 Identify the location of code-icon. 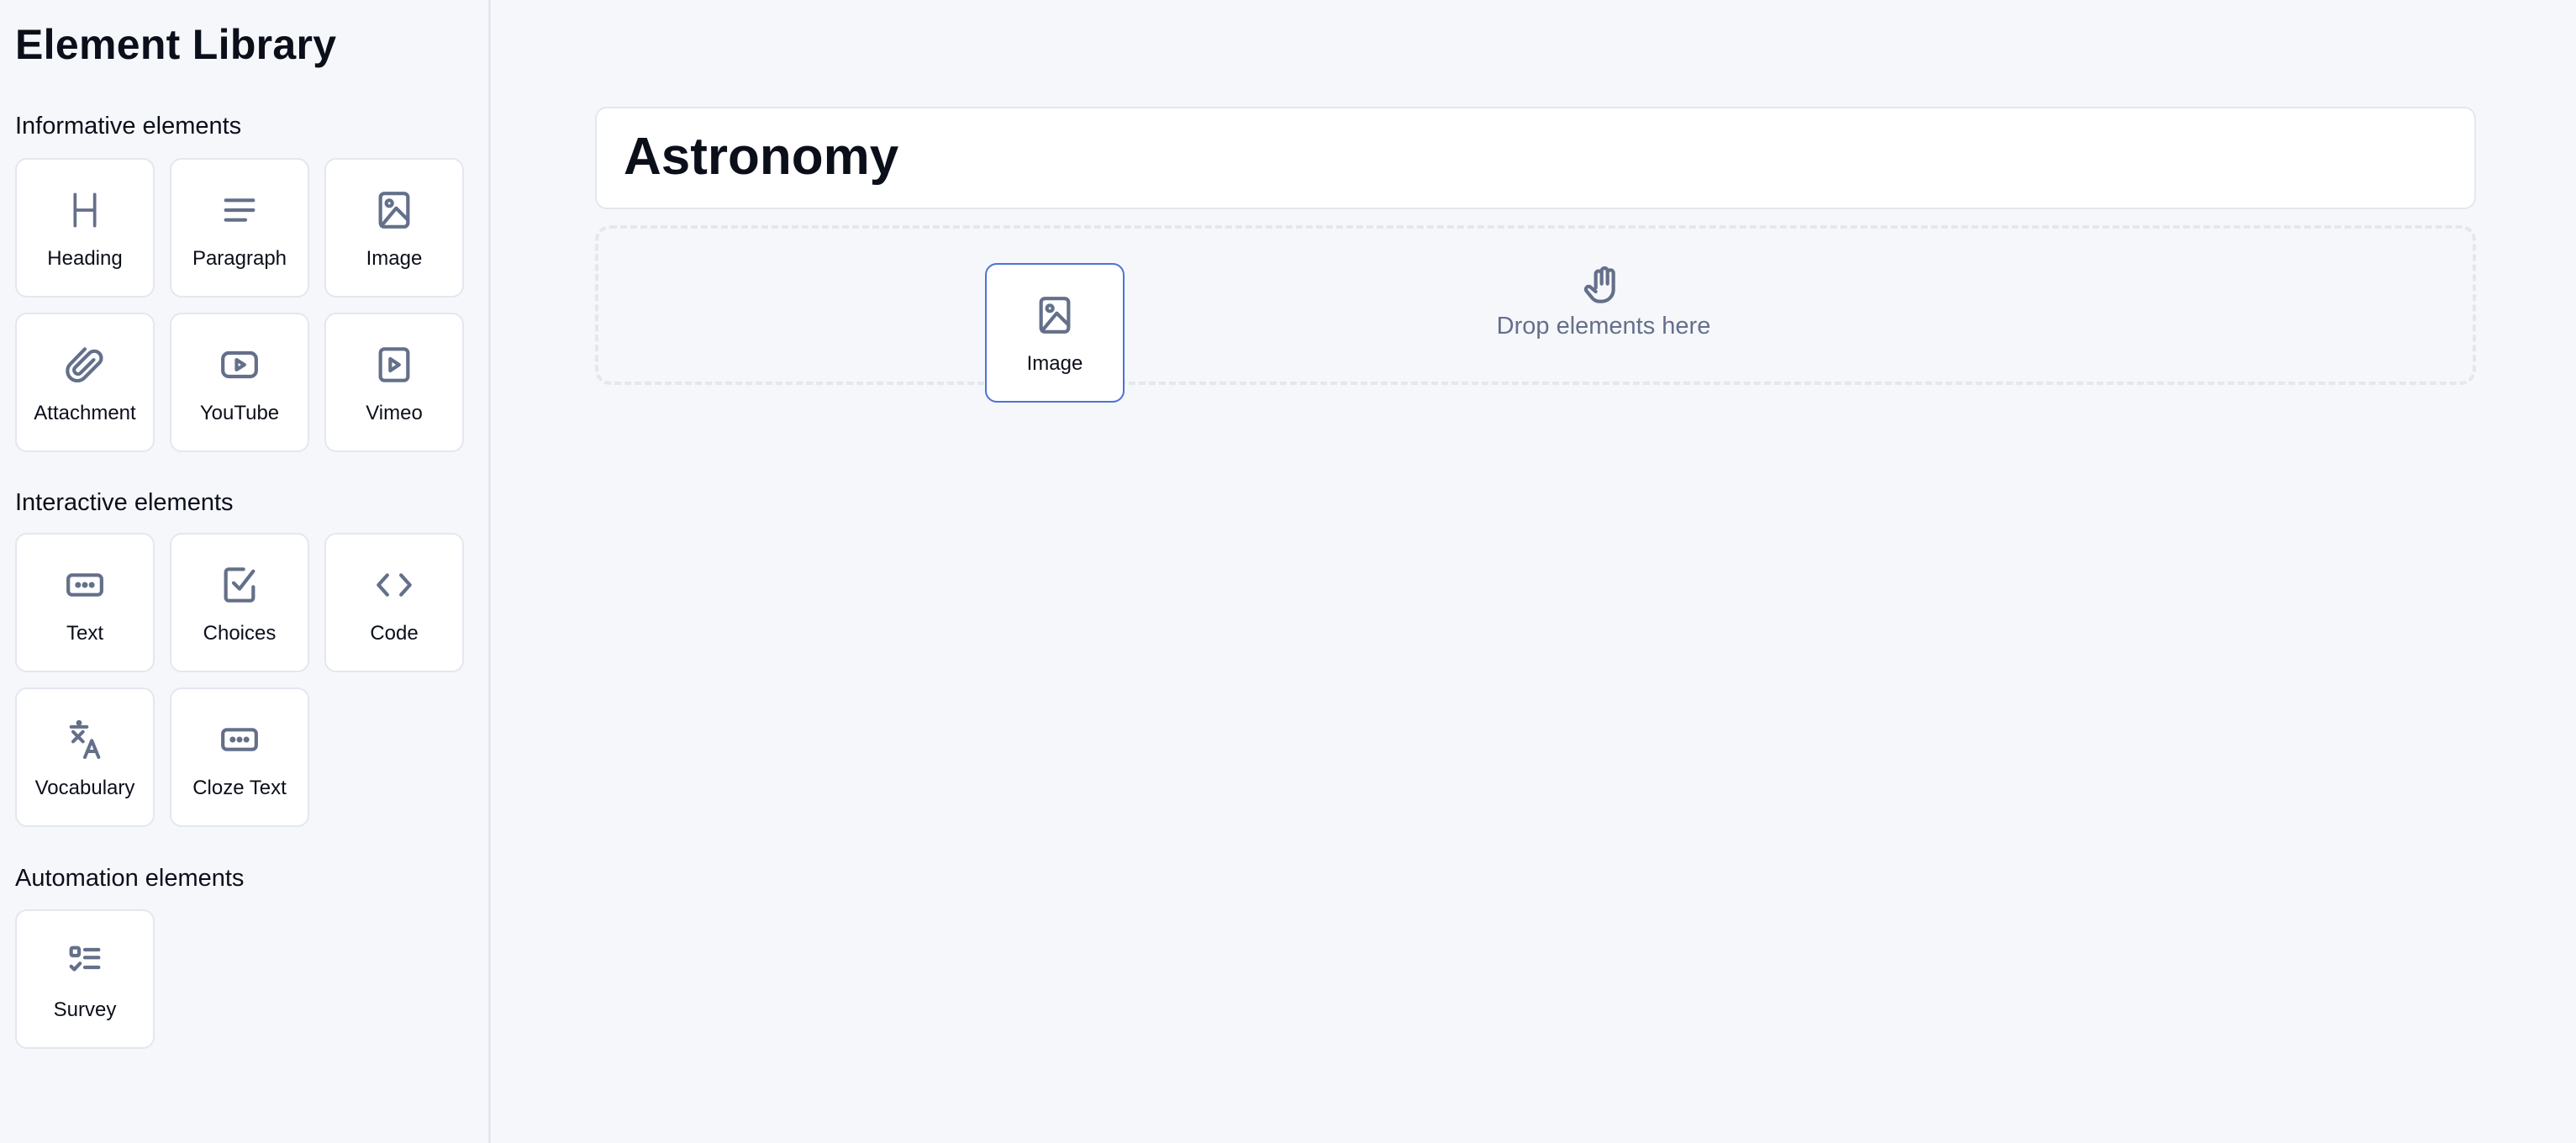
(394, 585).